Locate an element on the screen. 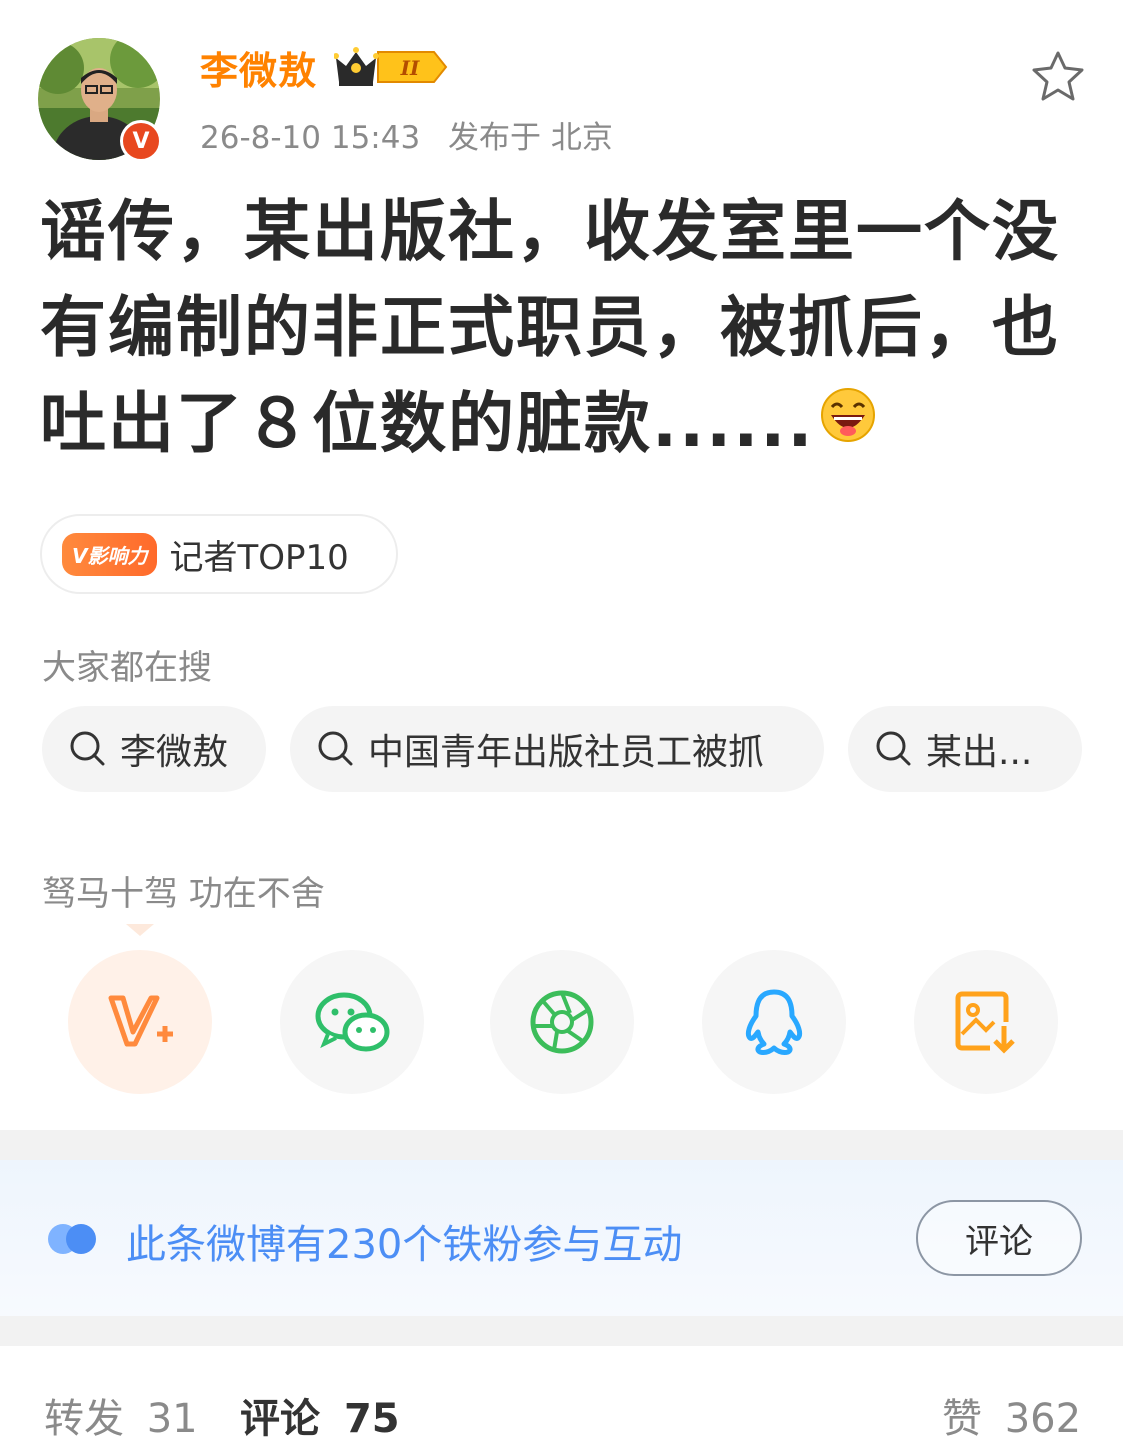 This screenshot has height=1444, width=1123. share-v-plus-button is located at coordinates (140, 1022).